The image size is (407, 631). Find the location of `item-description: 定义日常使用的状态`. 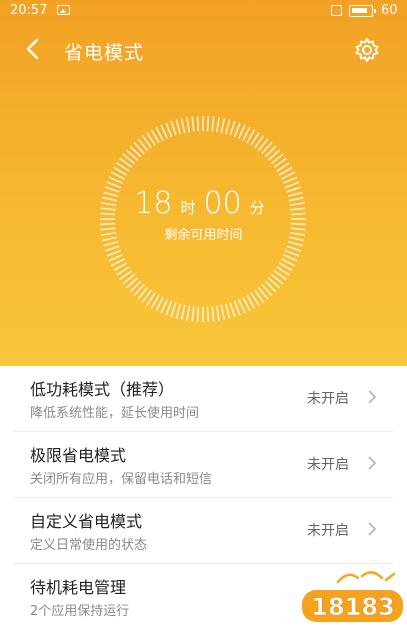

item-description: 定义日常使用的状态 is located at coordinates (89, 545).